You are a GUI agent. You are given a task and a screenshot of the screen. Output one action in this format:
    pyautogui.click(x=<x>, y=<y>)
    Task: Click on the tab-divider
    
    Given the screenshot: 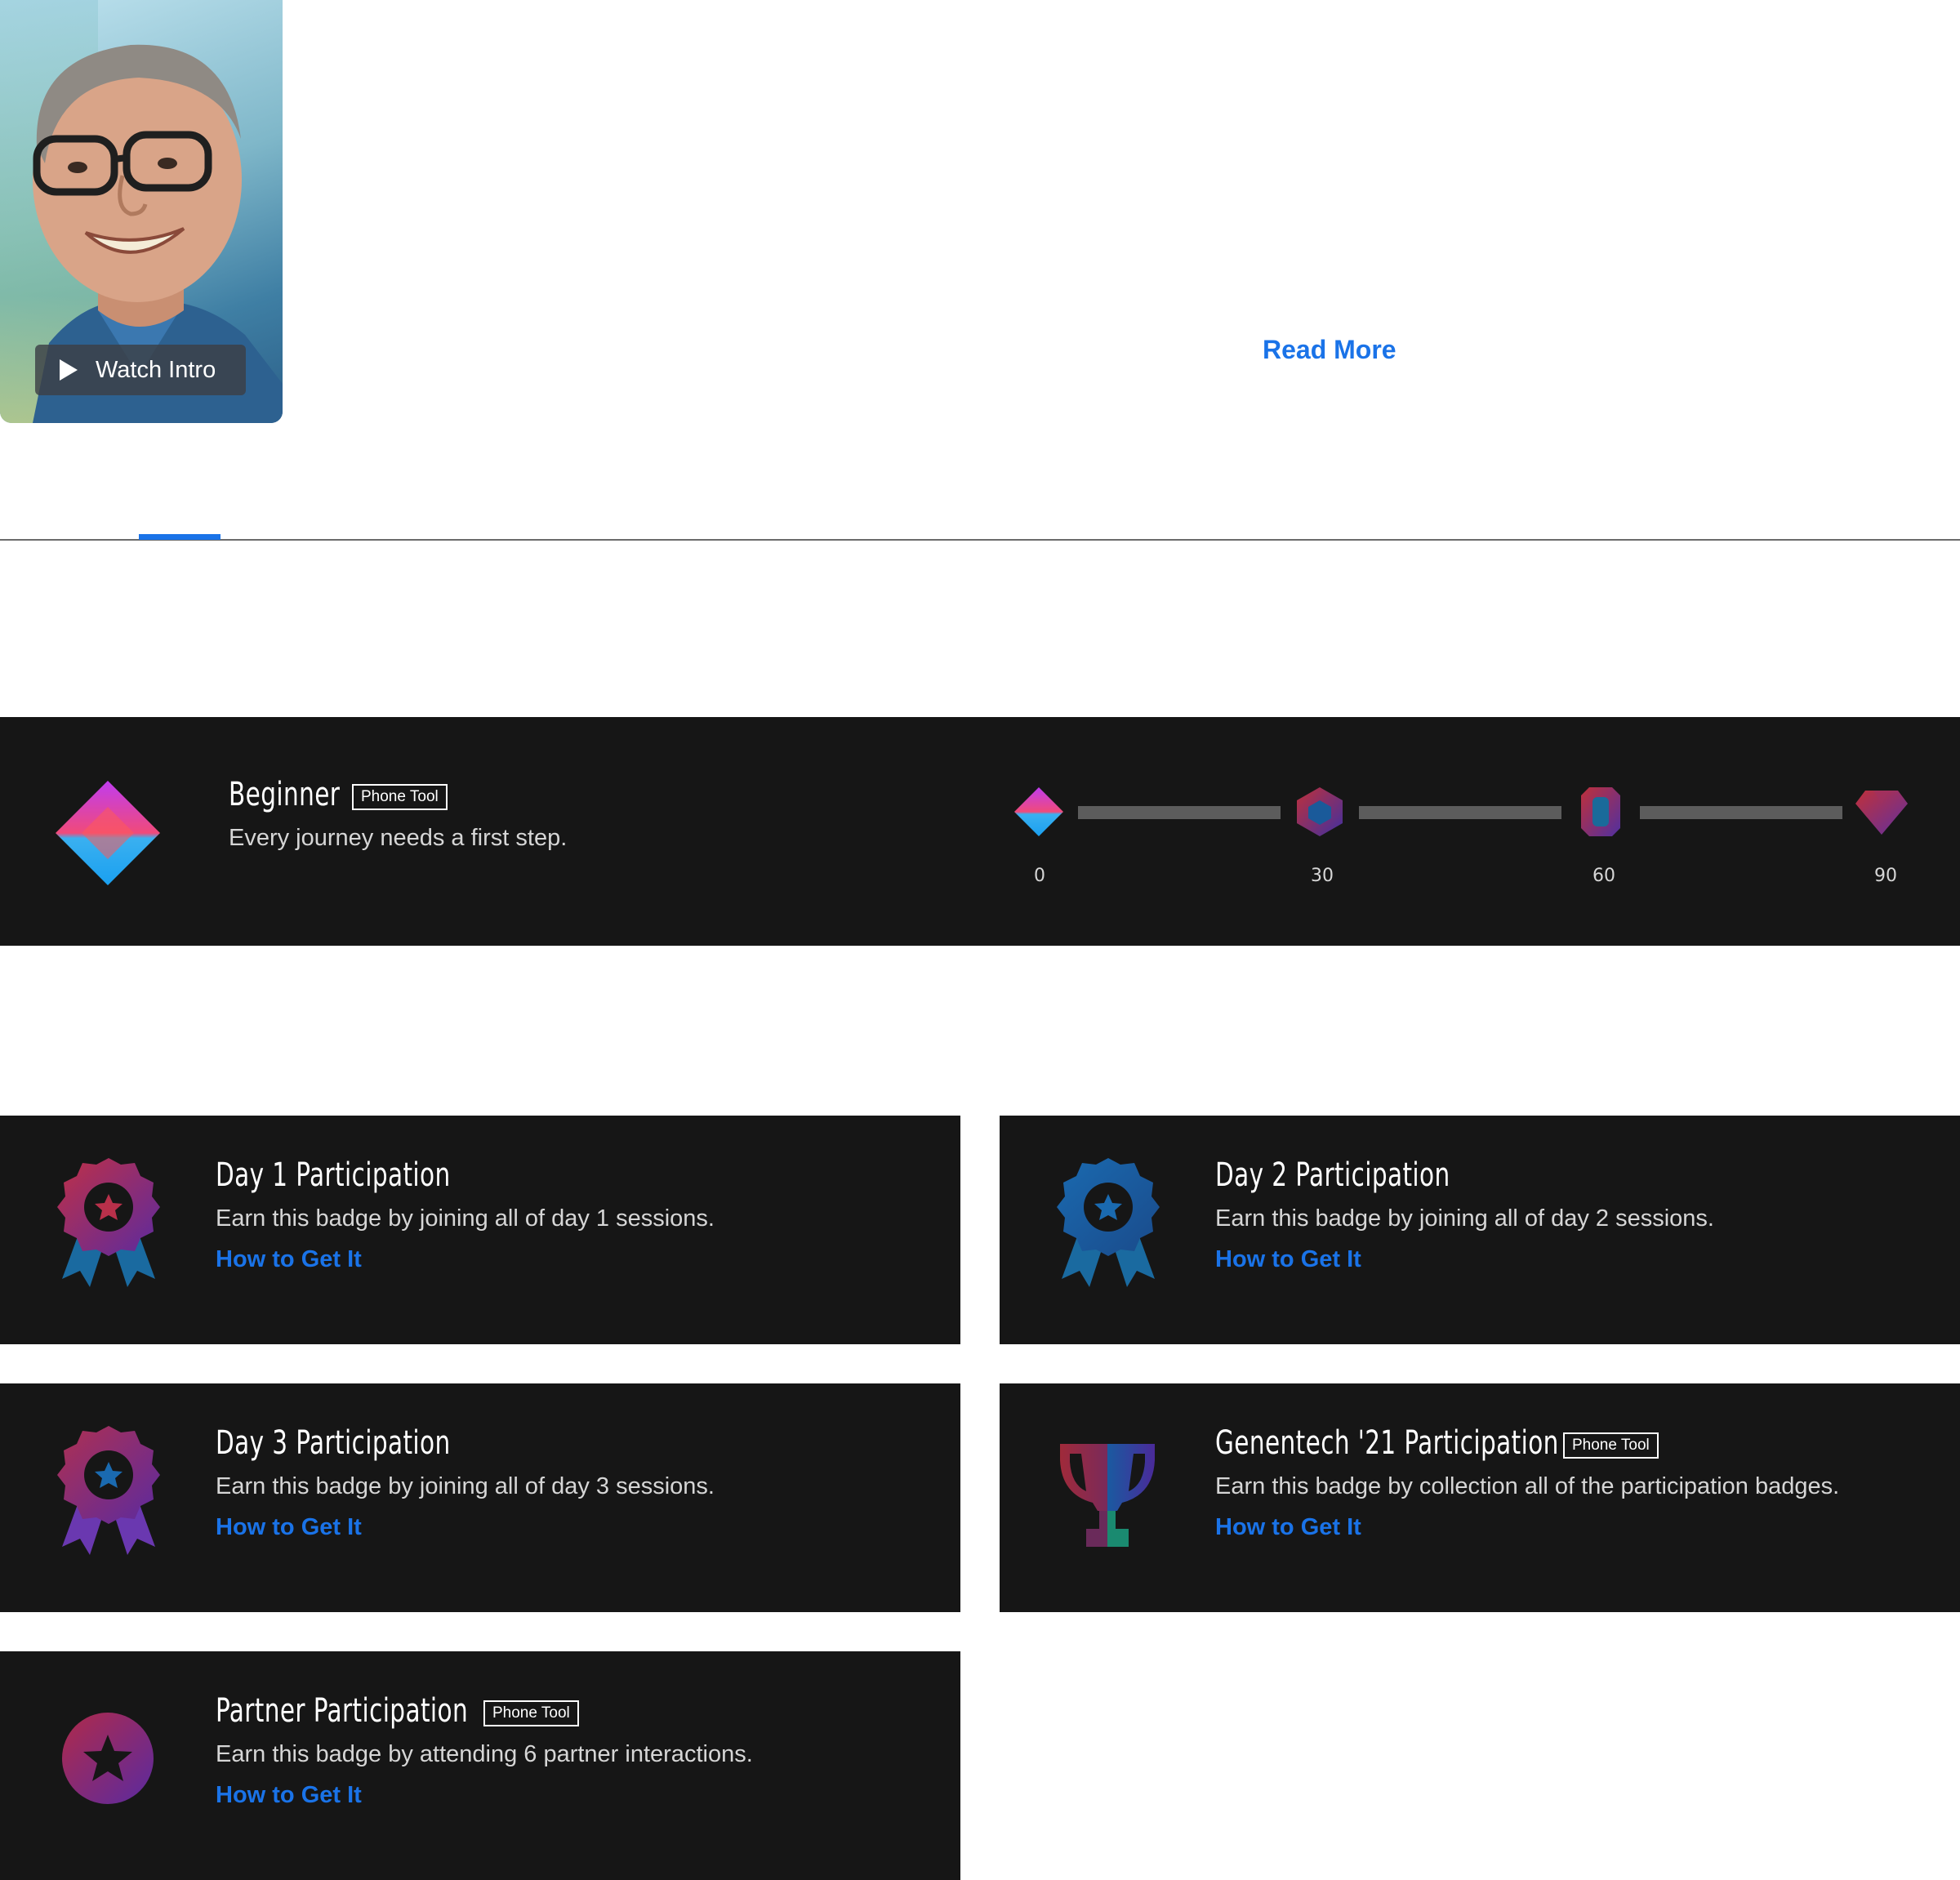 What is the action you would take?
    pyautogui.click(x=980, y=540)
    